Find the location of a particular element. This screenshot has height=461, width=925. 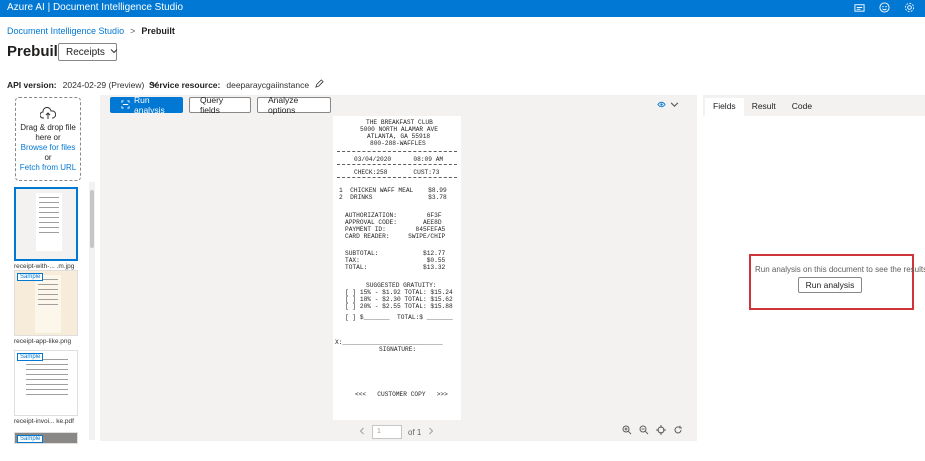

results-tabs: Fields Result Code is located at coordinates (814, 105).